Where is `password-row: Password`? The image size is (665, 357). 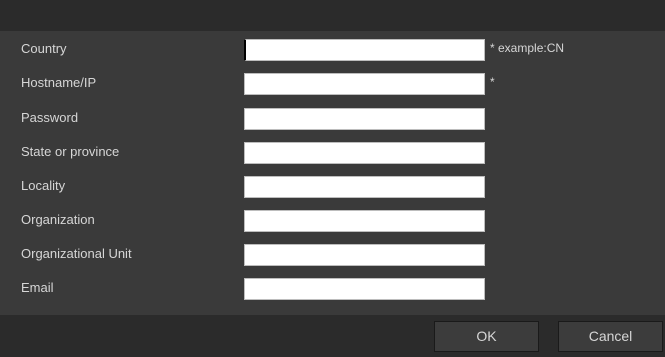
password-row: Password is located at coordinates (332, 120).